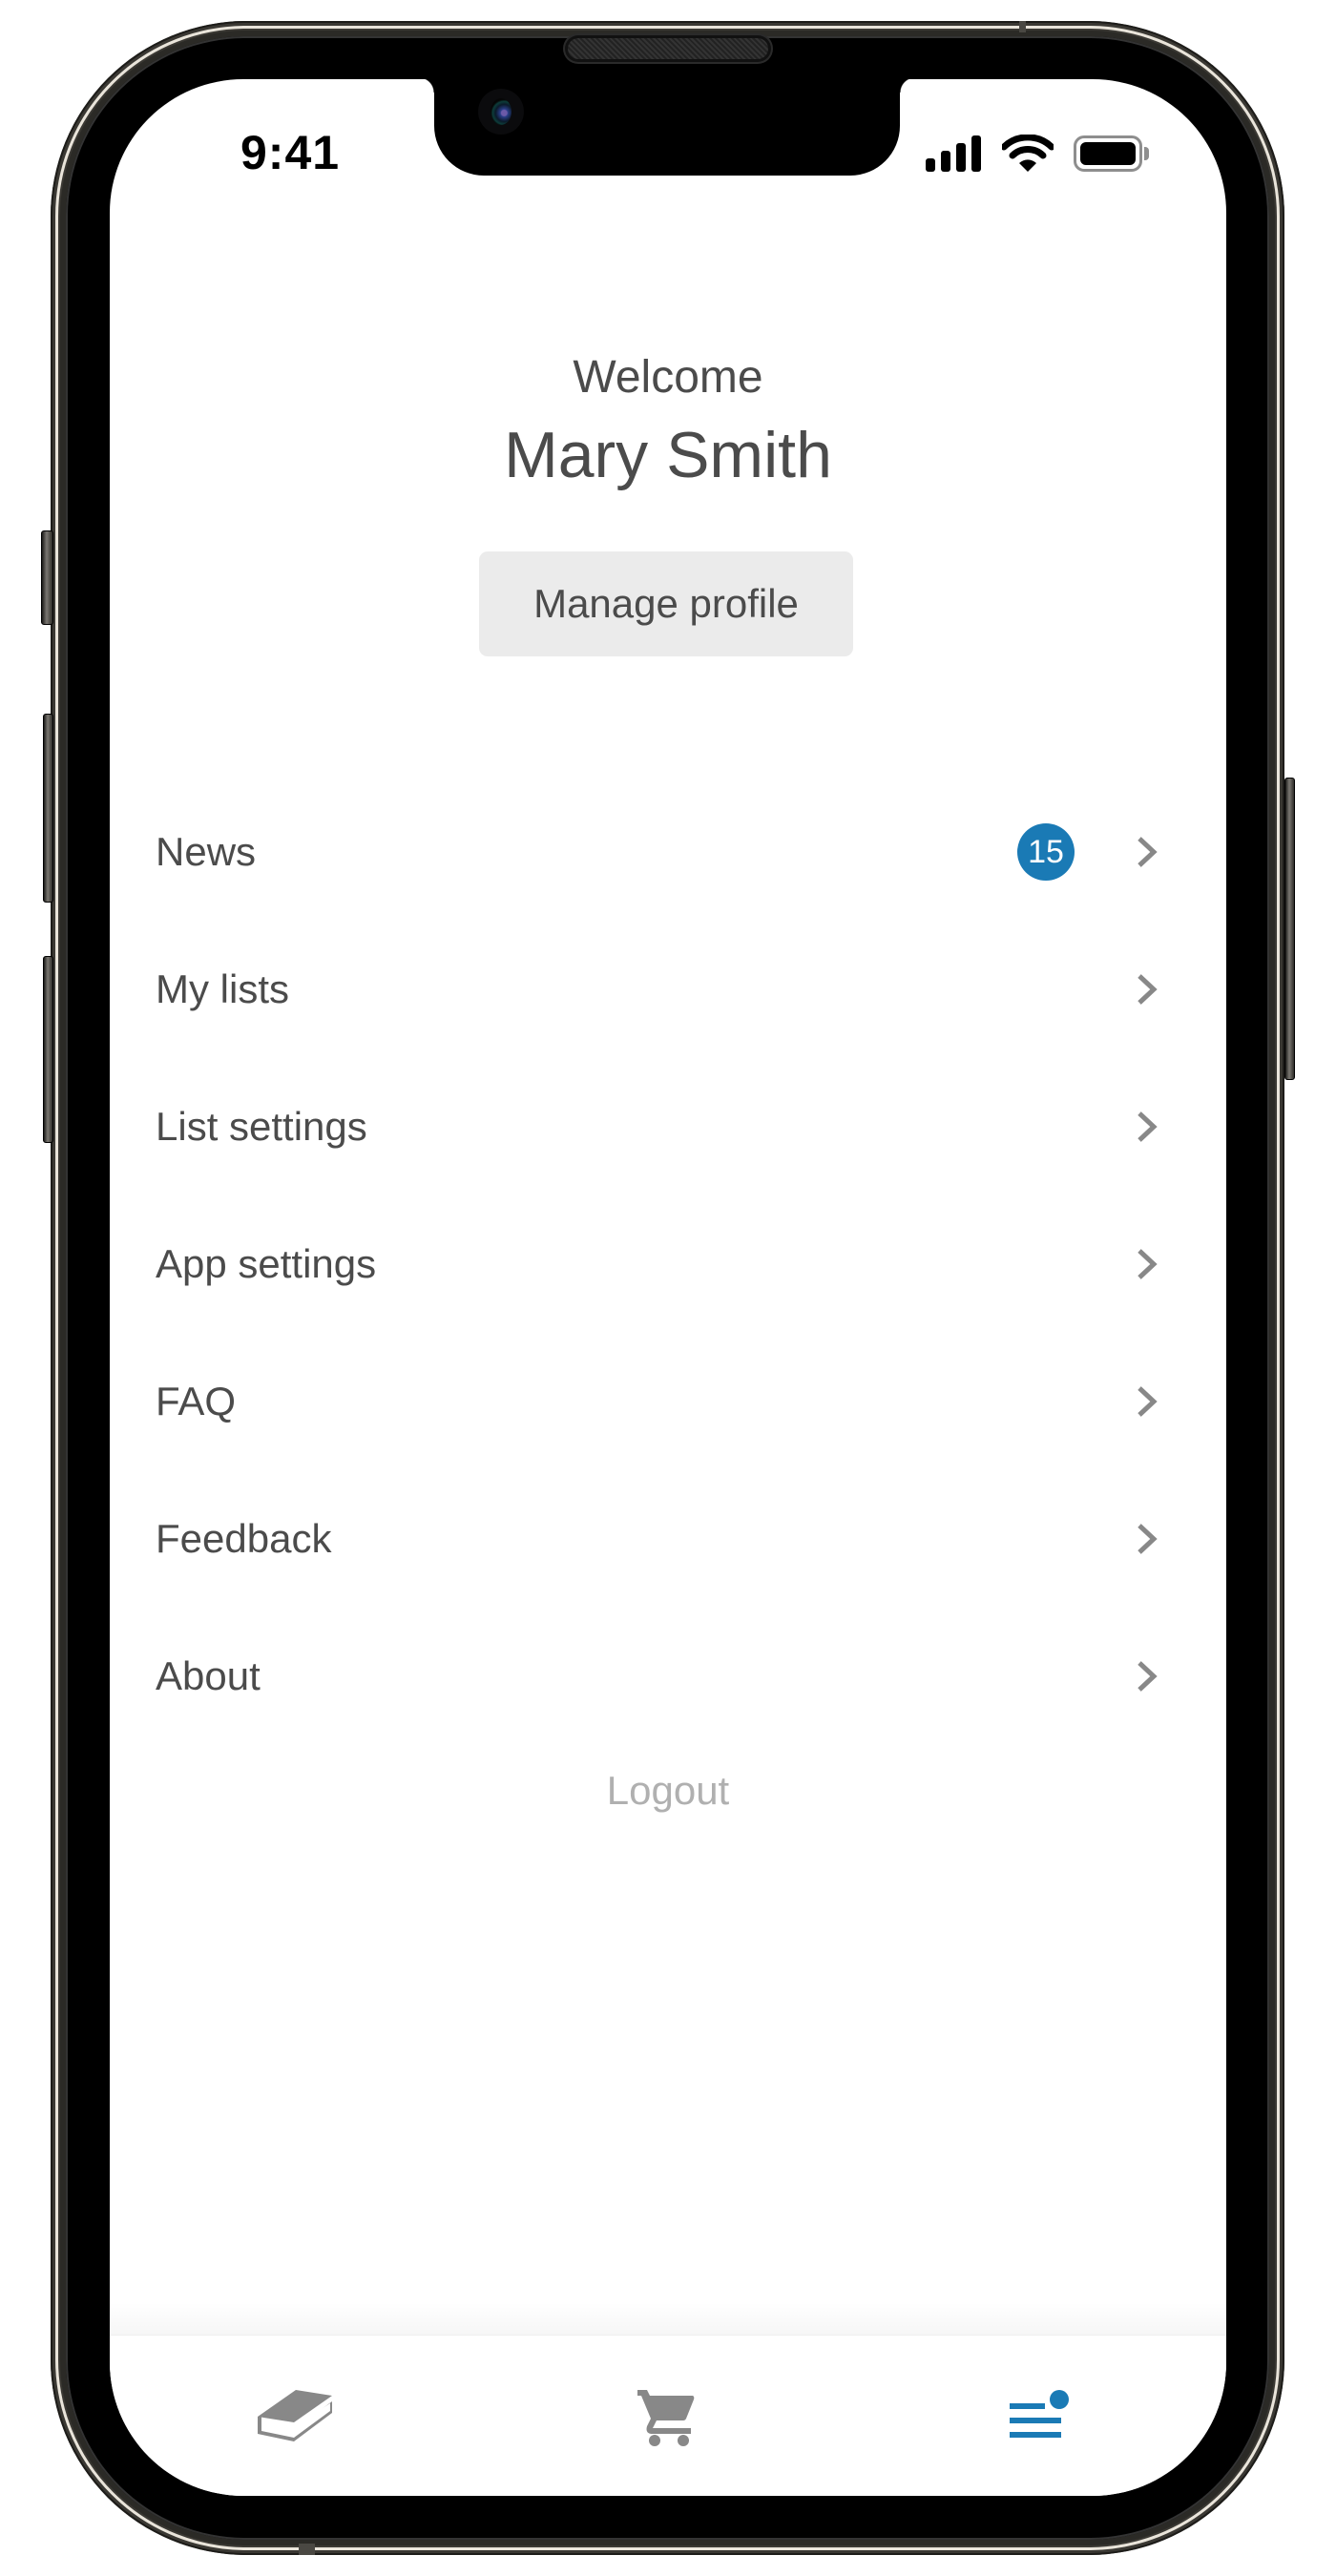 The image size is (1336, 2576). I want to click on menu-item-news: News 15, so click(668, 852).